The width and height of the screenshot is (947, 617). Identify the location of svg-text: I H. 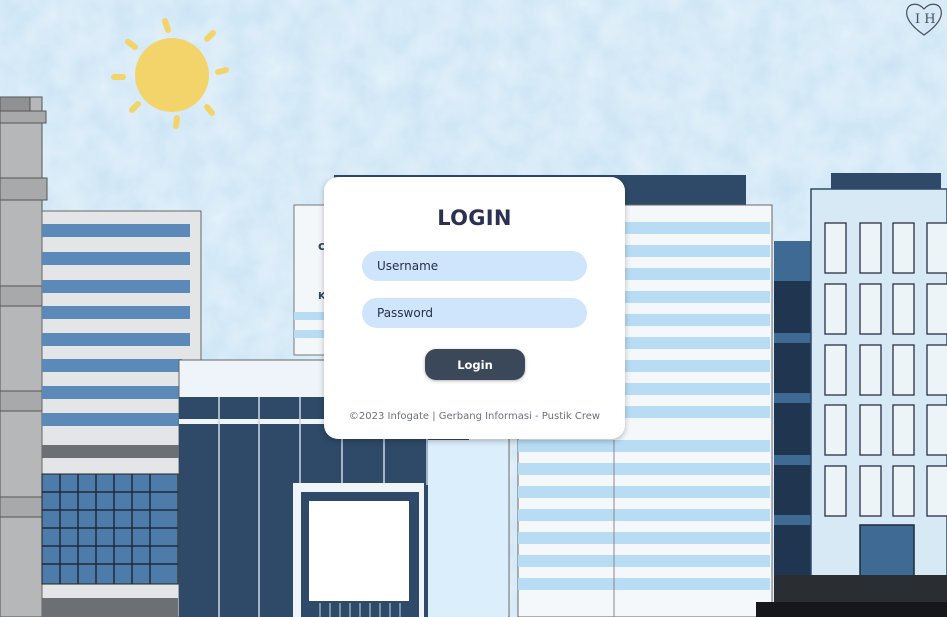
(925, 19).